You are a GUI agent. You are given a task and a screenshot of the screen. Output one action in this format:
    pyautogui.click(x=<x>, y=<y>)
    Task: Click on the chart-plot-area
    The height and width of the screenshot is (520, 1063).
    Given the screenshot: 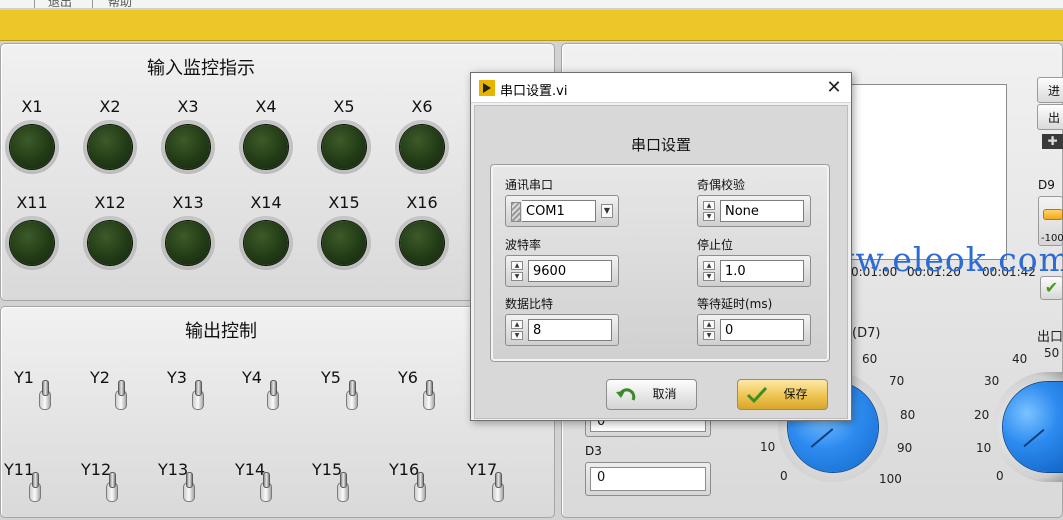 What is the action you would take?
    pyautogui.click(x=926, y=172)
    